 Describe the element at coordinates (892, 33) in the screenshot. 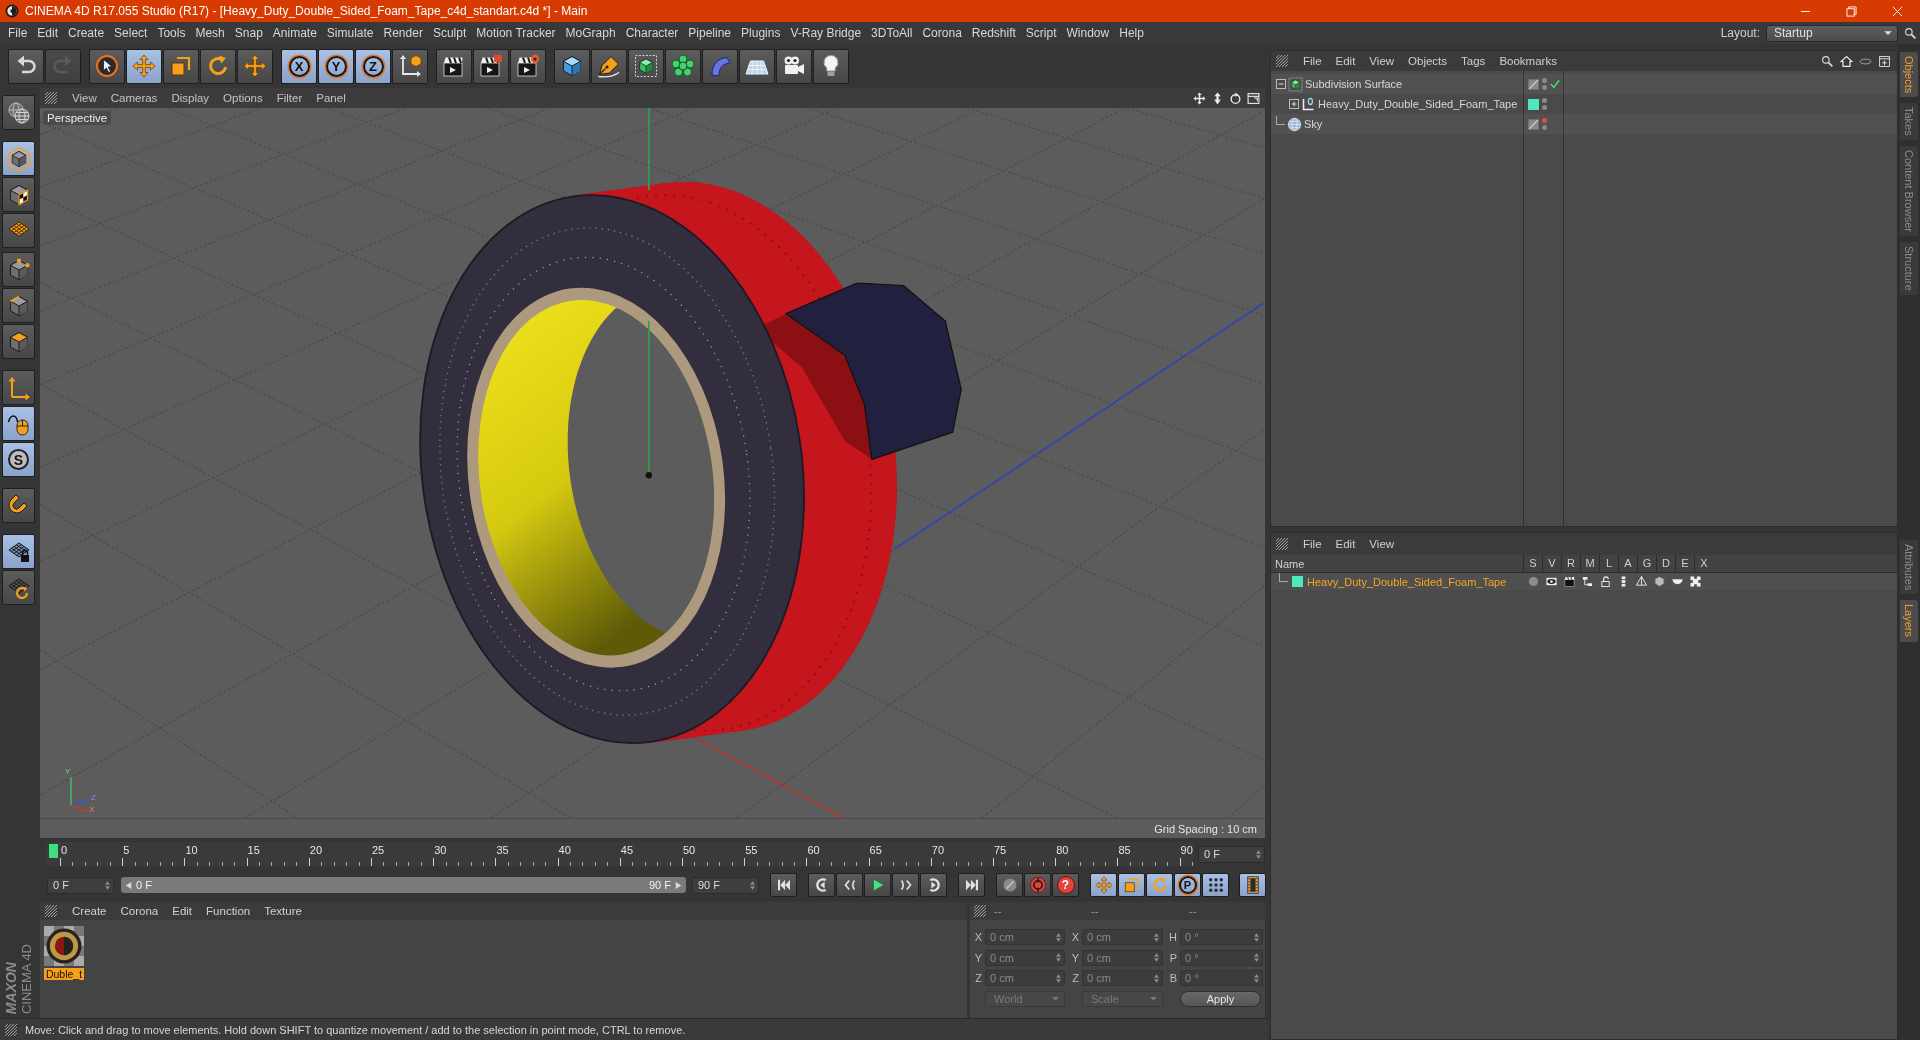

I see `menu-item: 3DToAll` at that location.